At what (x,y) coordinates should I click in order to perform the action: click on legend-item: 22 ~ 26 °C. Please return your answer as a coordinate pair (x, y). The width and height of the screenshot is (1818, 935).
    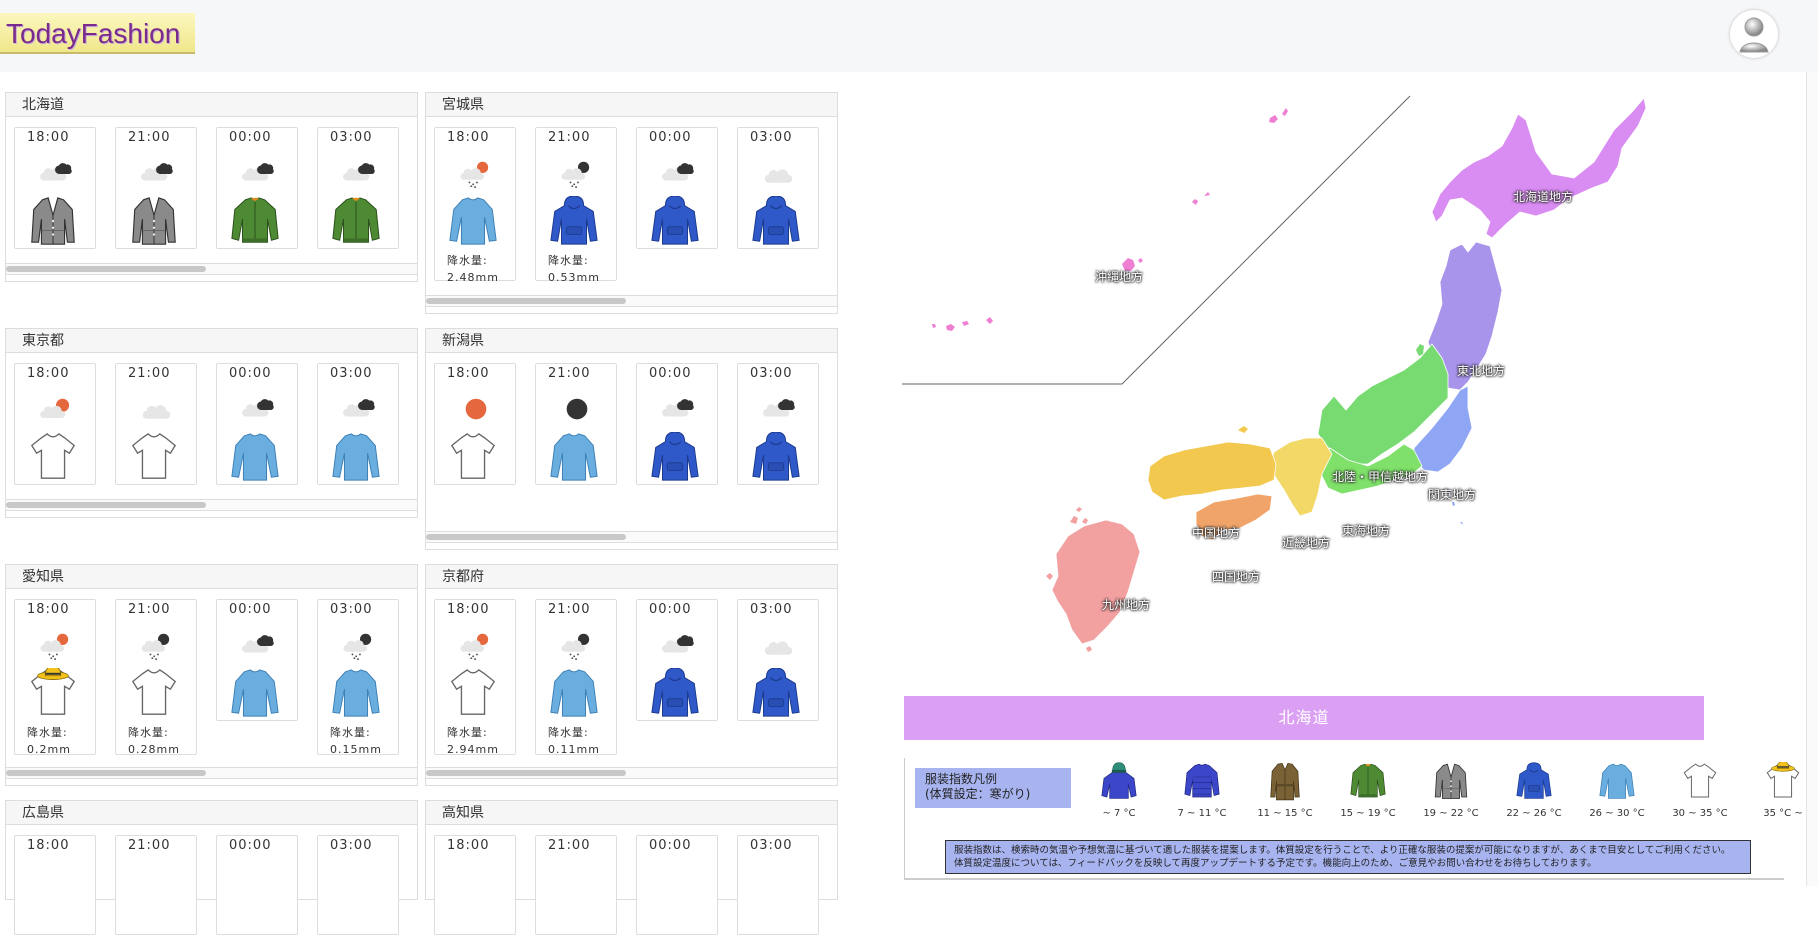
    Looking at the image, I should click on (1534, 790).